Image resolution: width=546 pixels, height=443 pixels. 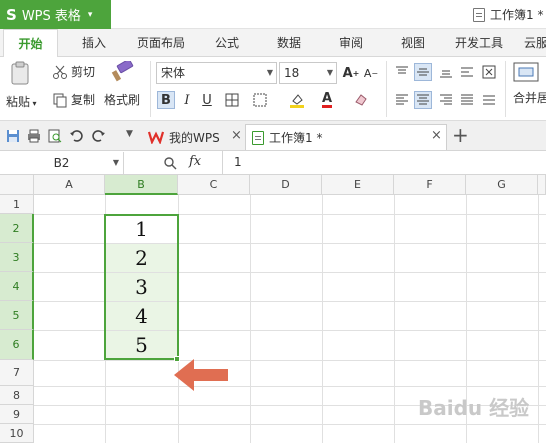 I want to click on fill-color-icon, so click(x=297, y=100).